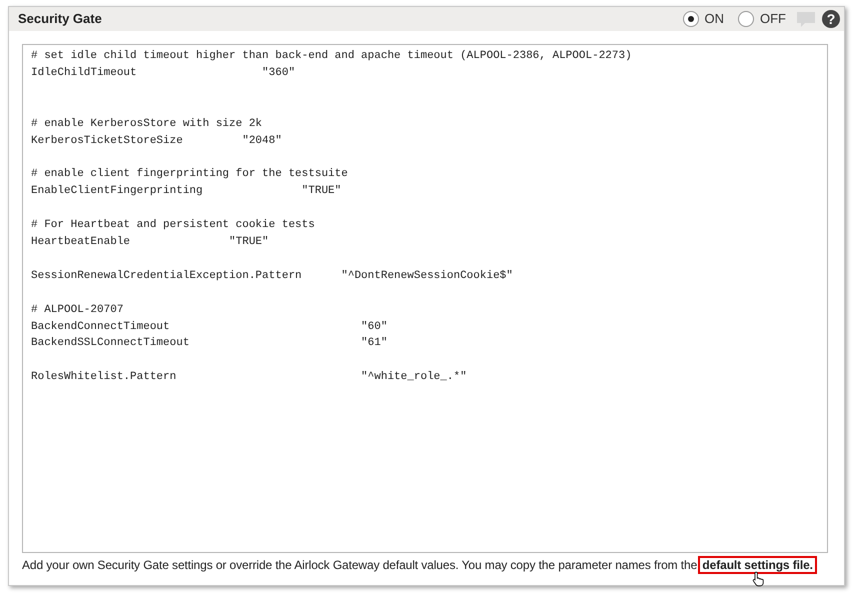 The width and height of the screenshot is (854, 596). What do you see at coordinates (60, 19) in the screenshot?
I see `panel-title: Security Gate` at bounding box center [60, 19].